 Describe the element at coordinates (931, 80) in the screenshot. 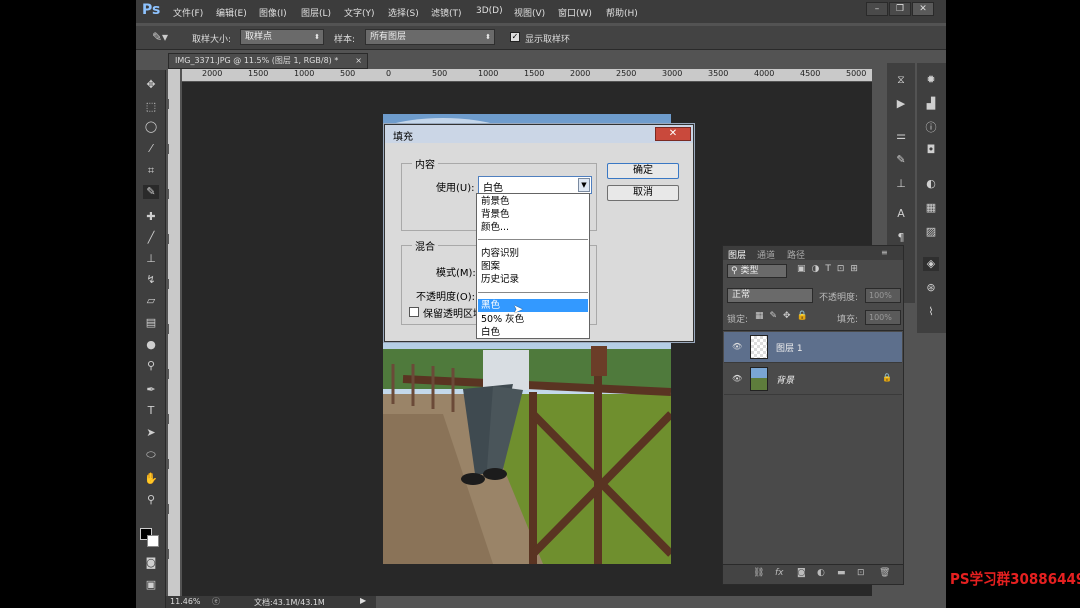

I see `color-panel-icon: ✹` at that location.